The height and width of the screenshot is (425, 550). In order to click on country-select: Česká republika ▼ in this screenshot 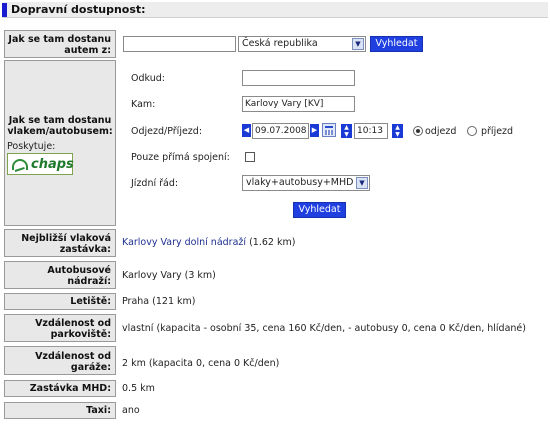, I will do `click(302, 44)`.